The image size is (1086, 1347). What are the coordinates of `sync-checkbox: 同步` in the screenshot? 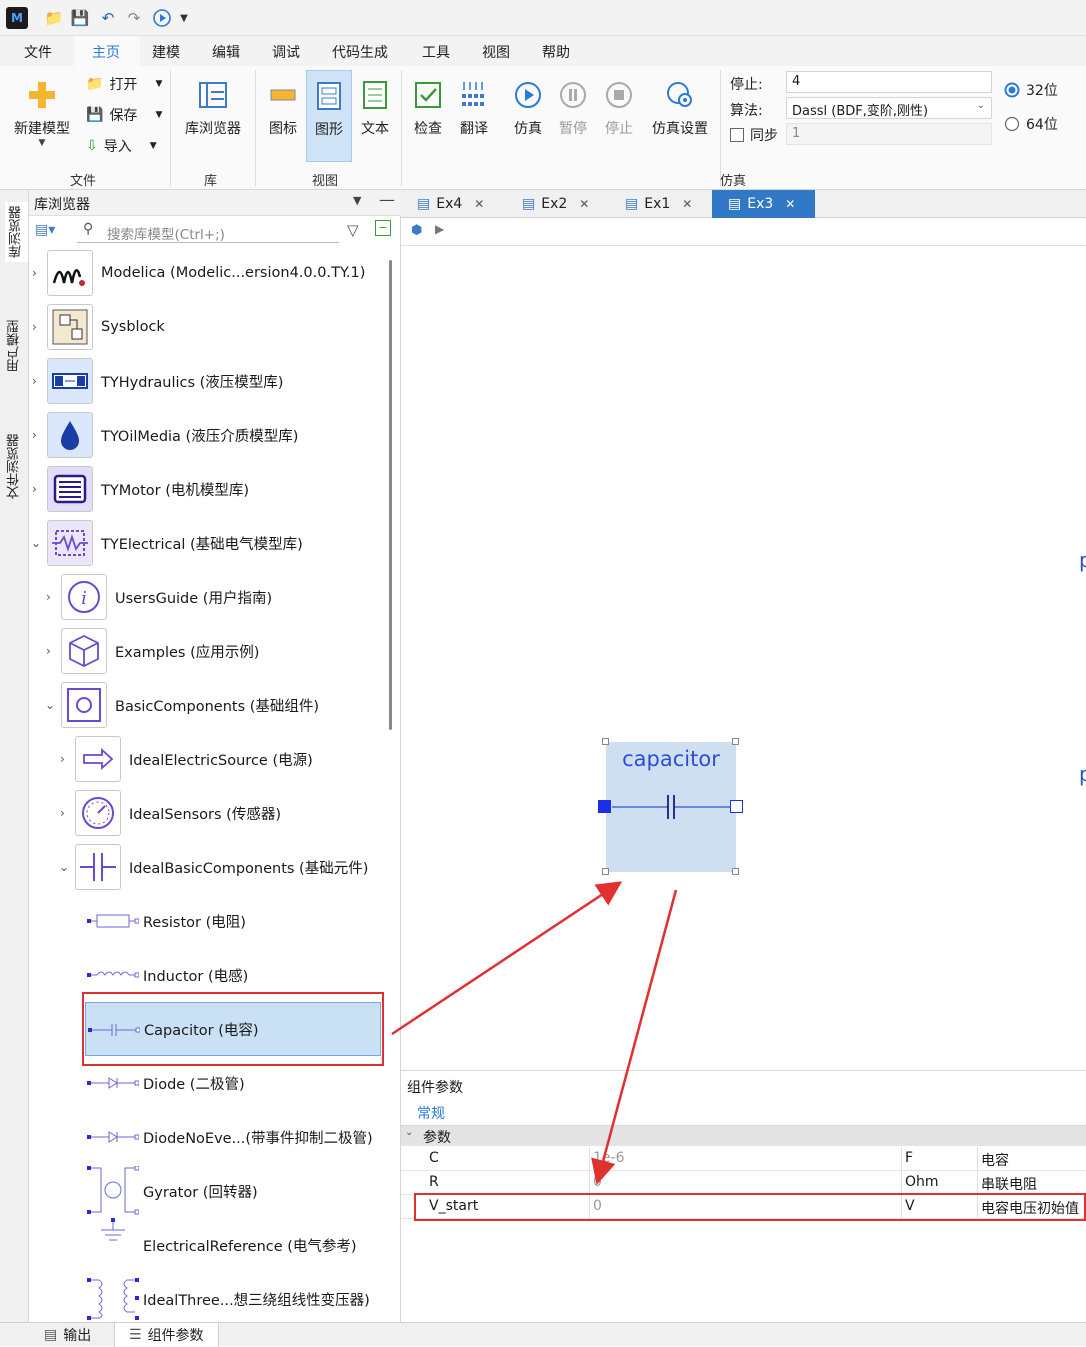 It's located at (754, 135).